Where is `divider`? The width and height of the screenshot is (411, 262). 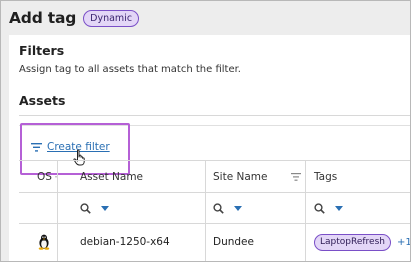 divider is located at coordinates (214, 115).